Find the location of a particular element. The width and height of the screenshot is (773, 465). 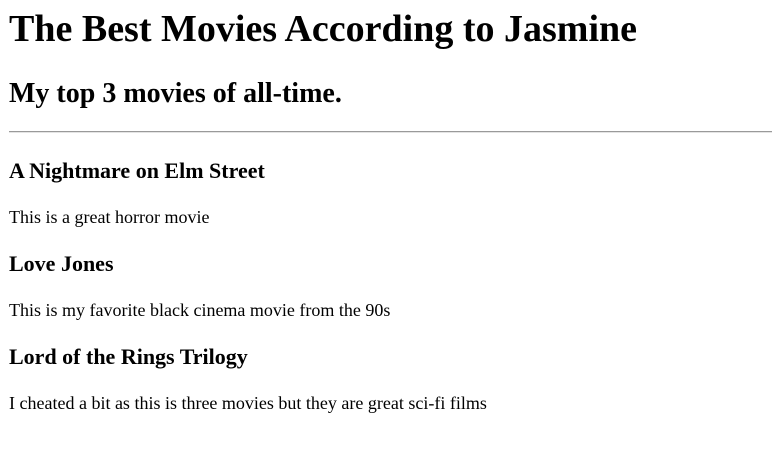

movie-description: This is a great horror movie is located at coordinates (109, 217).